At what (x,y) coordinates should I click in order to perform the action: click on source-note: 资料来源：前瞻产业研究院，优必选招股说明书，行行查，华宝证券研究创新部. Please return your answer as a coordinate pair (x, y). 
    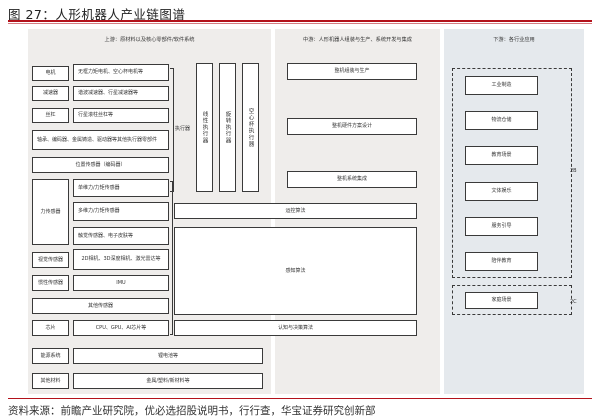
    Looking at the image, I should click on (192, 411).